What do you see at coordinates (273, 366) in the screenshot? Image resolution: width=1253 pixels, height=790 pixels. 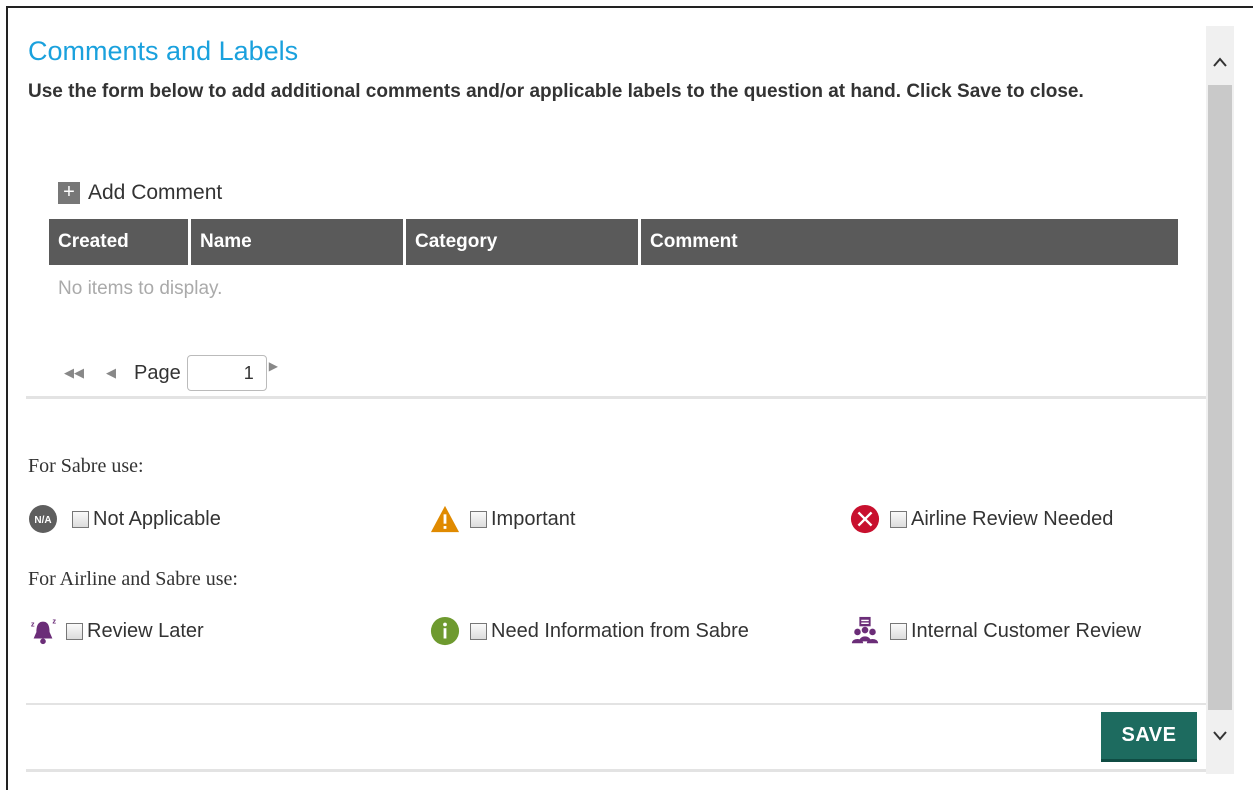 I see `next-page-icon: ▶` at bounding box center [273, 366].